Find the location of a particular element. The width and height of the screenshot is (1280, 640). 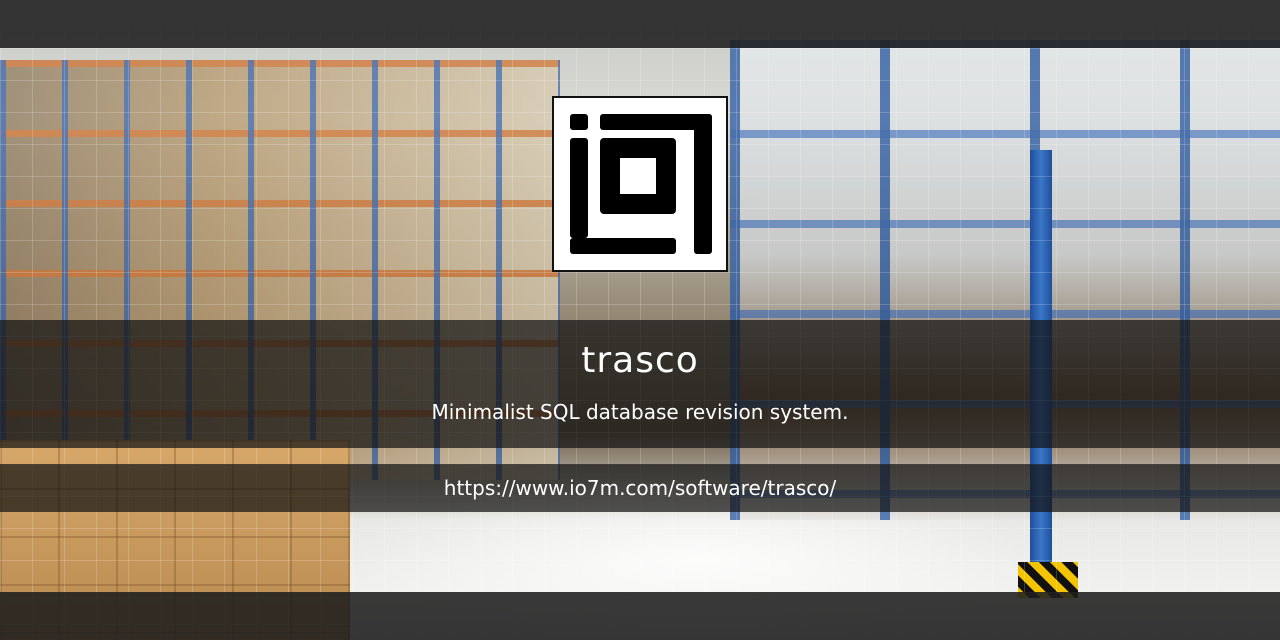

project-url: https://www.io7m.com/software/trasco/ is located at coordinates (640, 488).